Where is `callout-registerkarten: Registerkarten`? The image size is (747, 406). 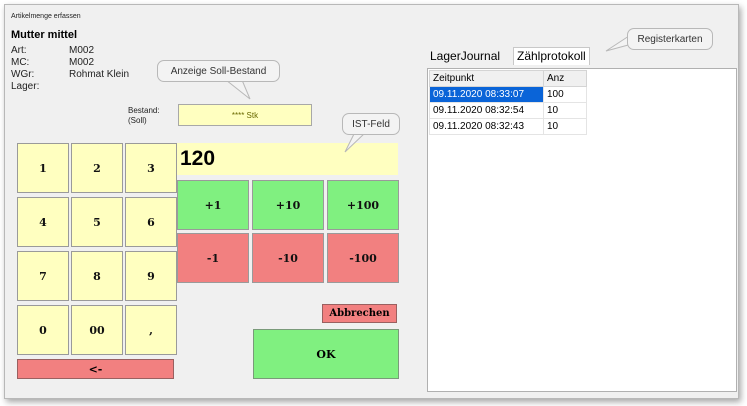
callout-registerkarten: Registerkarten is located at coordinates (670, 39).